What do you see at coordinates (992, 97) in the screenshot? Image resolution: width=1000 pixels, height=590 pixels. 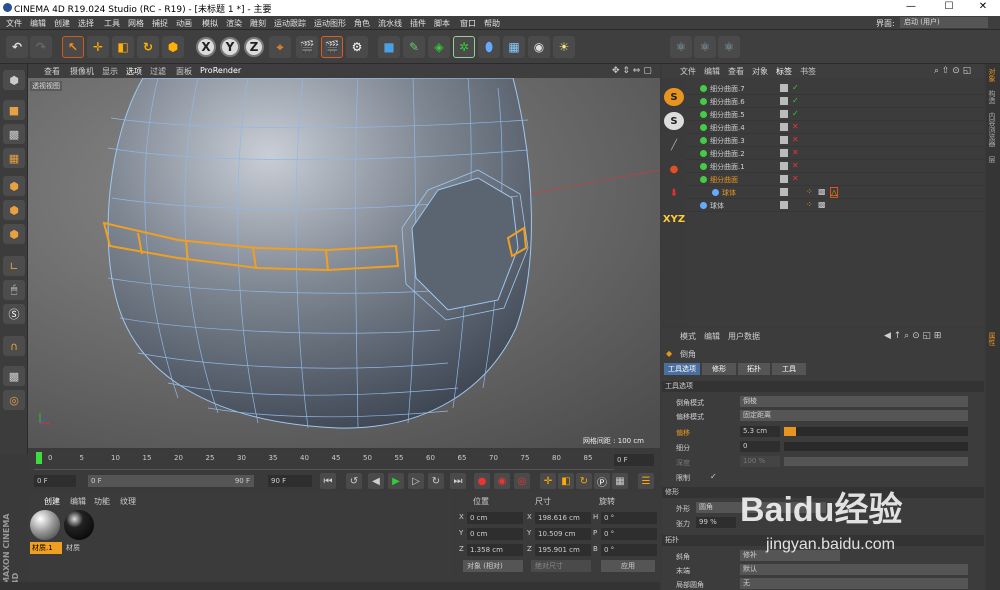 I see `side-tab-structure: 构造` at bounding box center [992, 97].